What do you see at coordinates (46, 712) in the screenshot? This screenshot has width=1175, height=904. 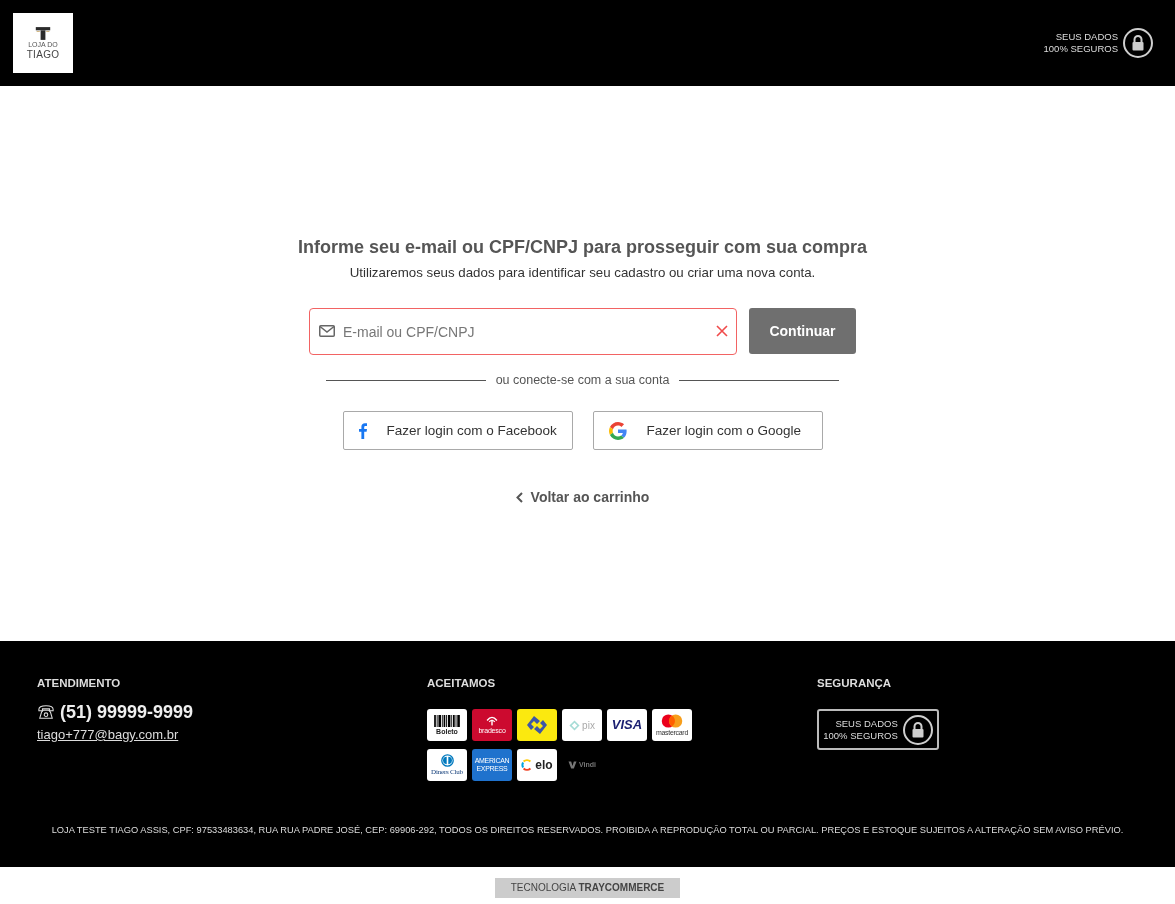 I see `phone-icon` at bounding box center [46, 712].